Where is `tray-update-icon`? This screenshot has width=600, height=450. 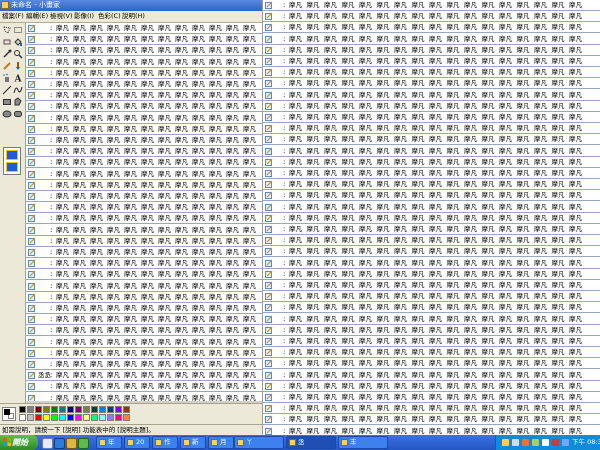 tray-update-icon is located at coordinates (535, 442).